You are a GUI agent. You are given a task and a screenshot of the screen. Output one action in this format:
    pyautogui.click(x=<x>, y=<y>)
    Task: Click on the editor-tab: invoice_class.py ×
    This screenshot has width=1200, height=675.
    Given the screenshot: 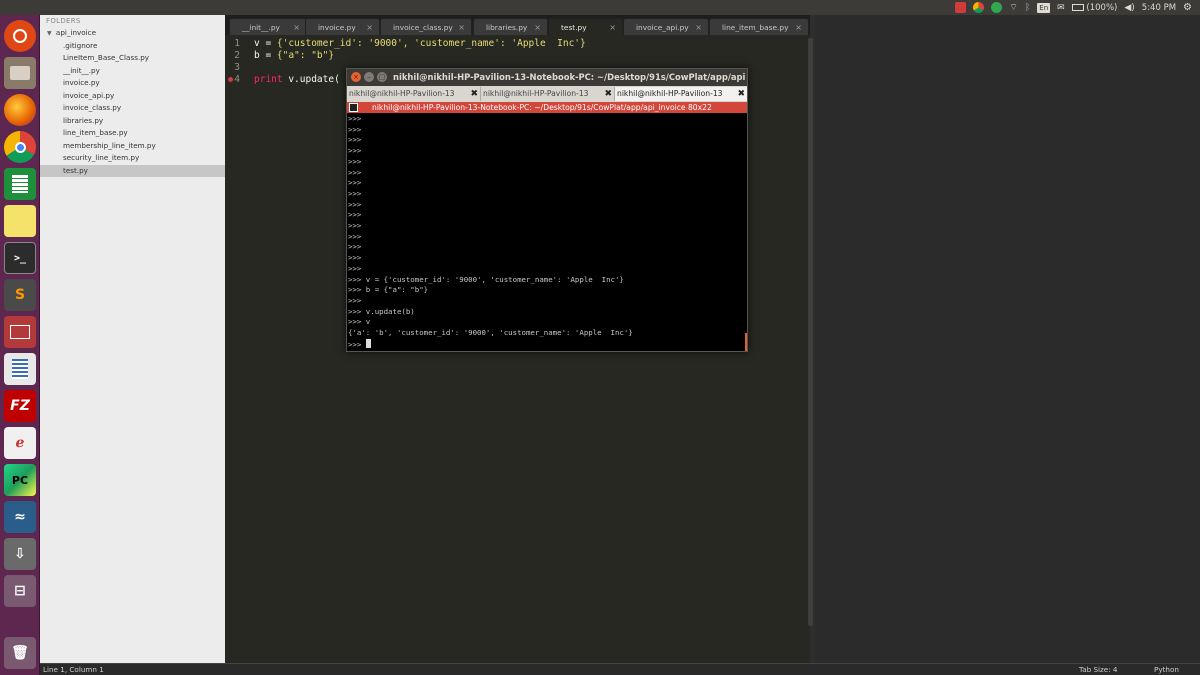 What is the action you would take?
    pyautogui.click(x=426, y=26)
    